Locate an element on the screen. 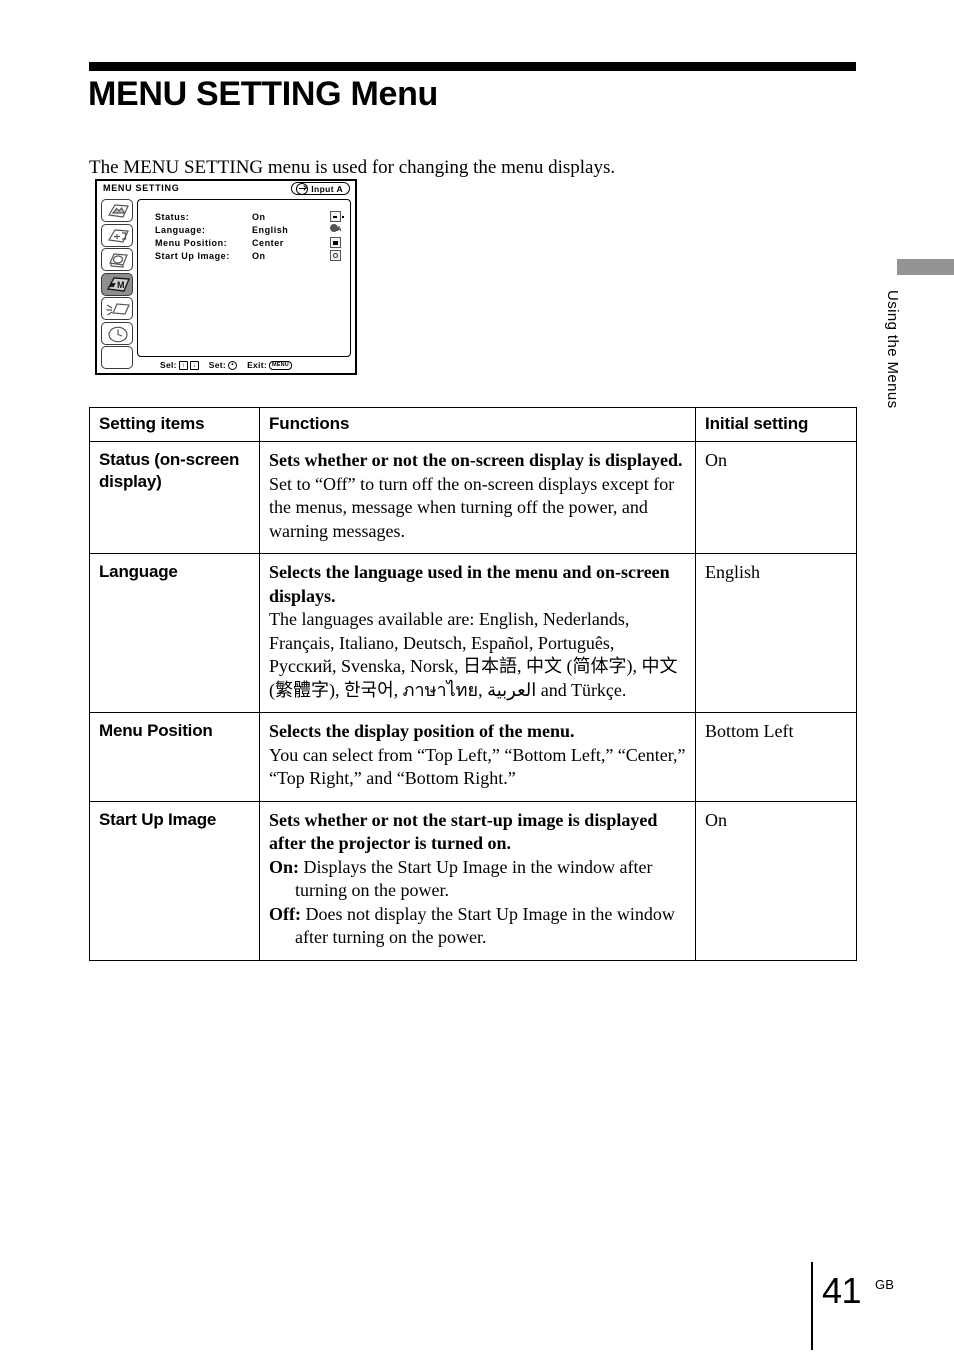 Image resolution: width=954 pixels, height=1352 pixels. column-header-functions: Functions is located at coordinates (477, 424).